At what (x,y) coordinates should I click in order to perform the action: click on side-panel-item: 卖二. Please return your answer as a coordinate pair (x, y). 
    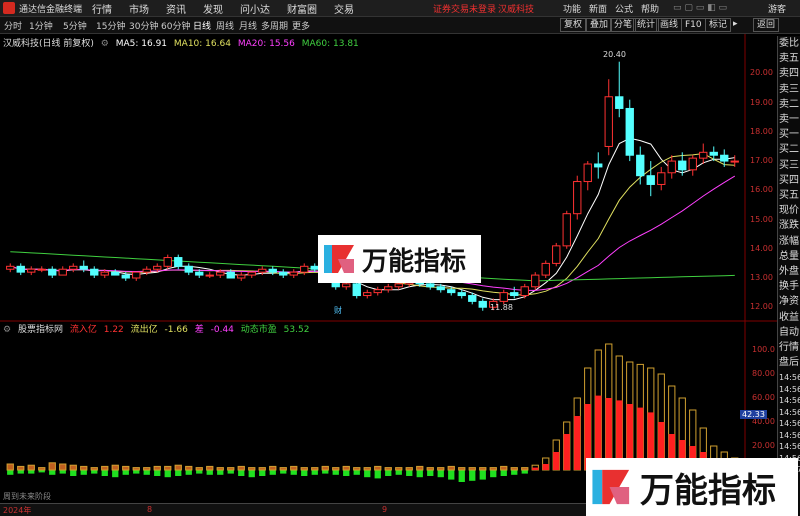
    Looking at the image, I should click on (789, 105).